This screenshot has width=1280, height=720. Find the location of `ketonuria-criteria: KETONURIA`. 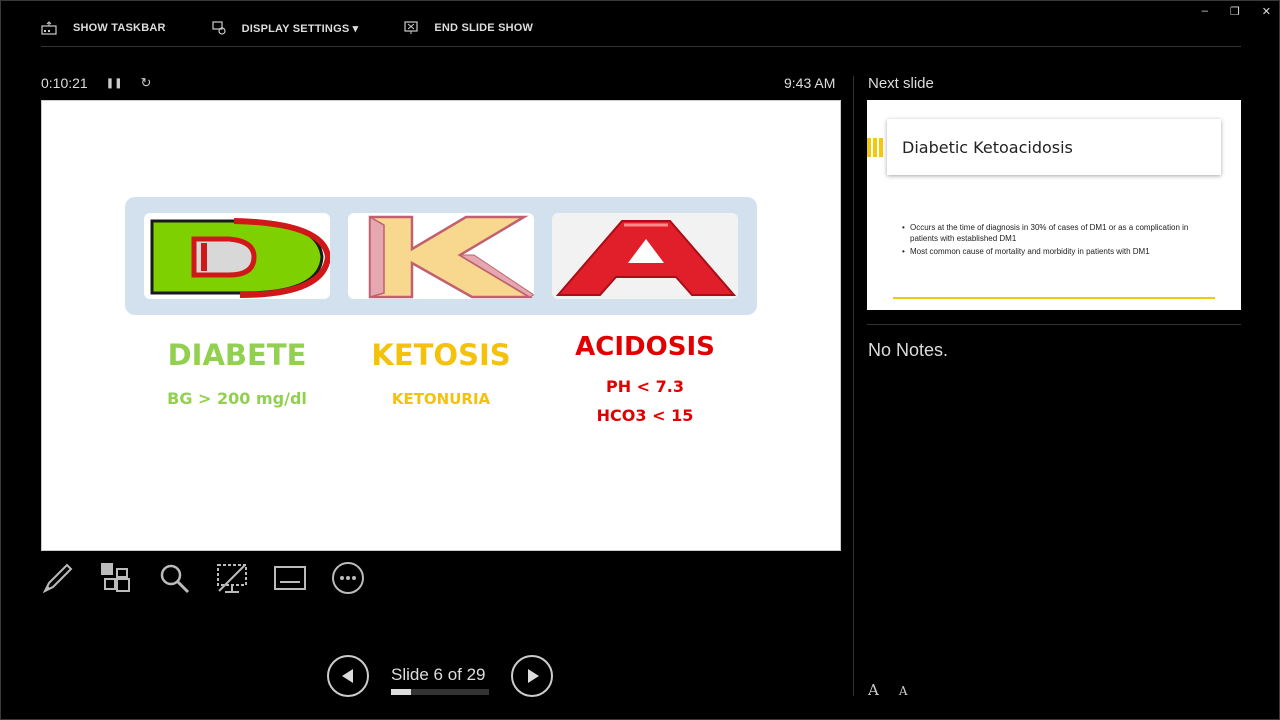

ketonuria-criteria: KETONURIA is located at coordinates (441, 399).